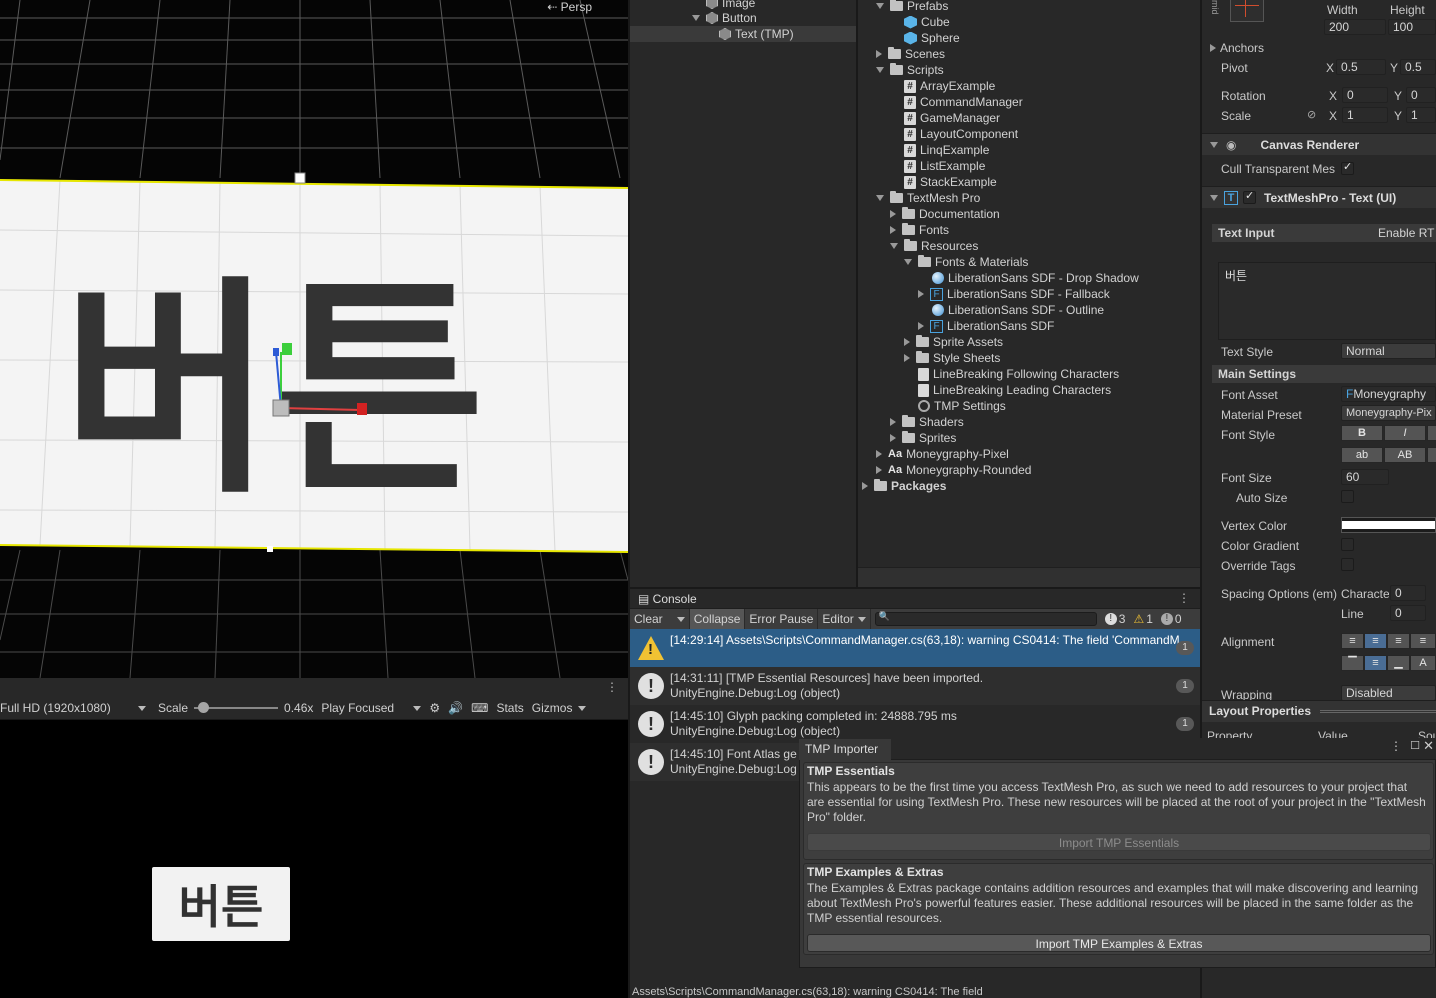  What do you see at coordinates (1311, 114) in the screenshot?
I see `constrain-proportions-icon: ⊘` at bounding box center [1311, 114].